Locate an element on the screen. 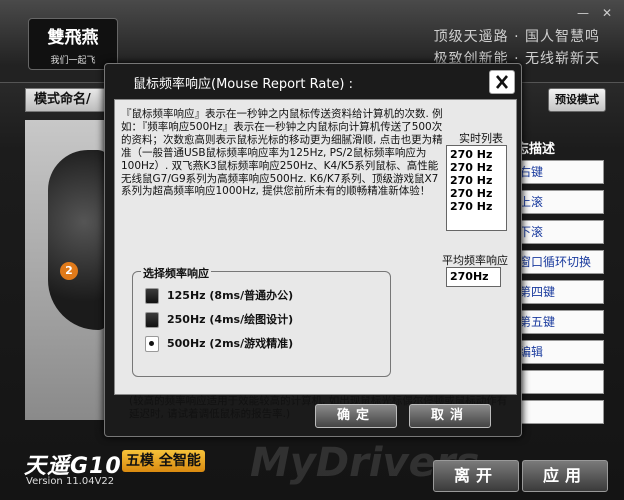  function-item-scroll-up: 上滚 is located at coordinates (559, 202).